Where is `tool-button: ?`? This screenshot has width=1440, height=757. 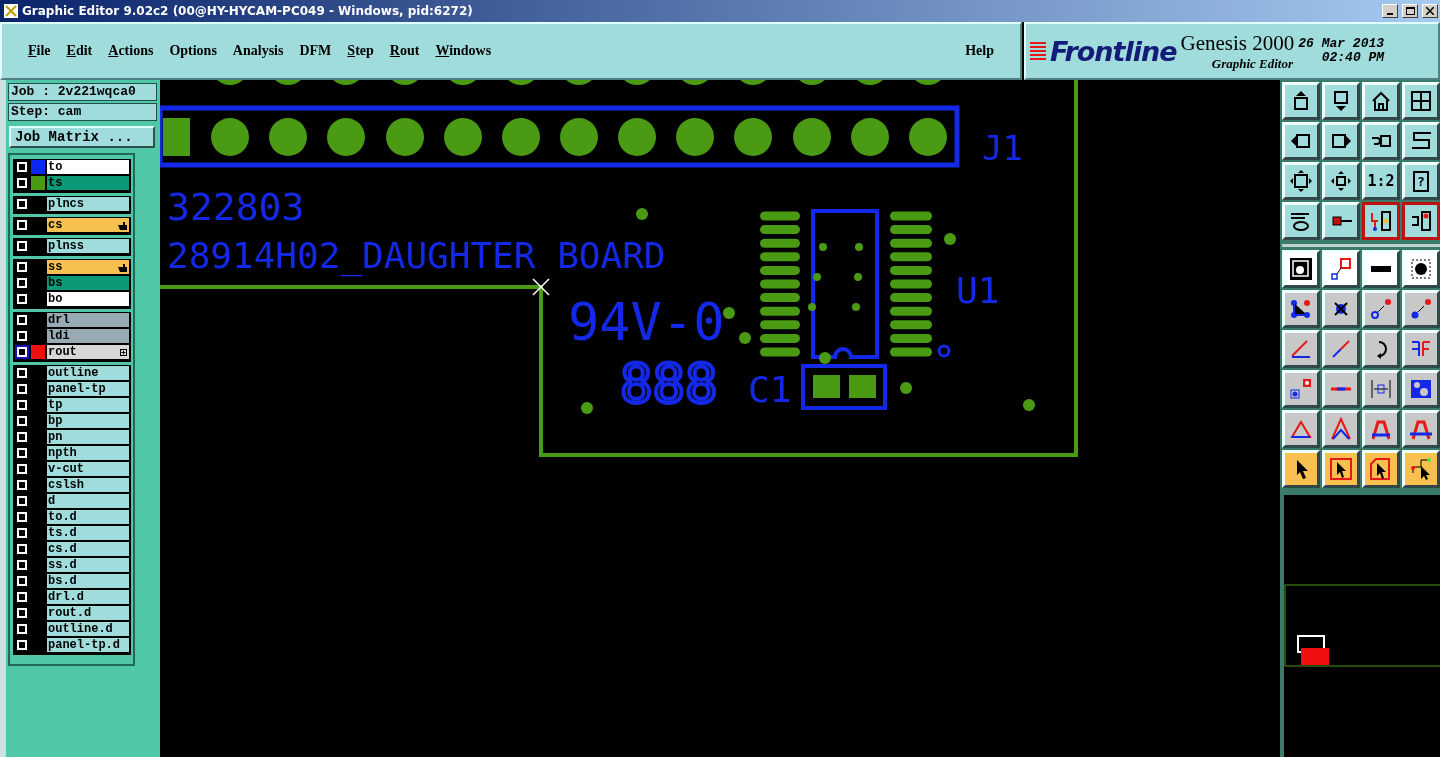 tool-button: ? is located at coordinates (1421, 181).